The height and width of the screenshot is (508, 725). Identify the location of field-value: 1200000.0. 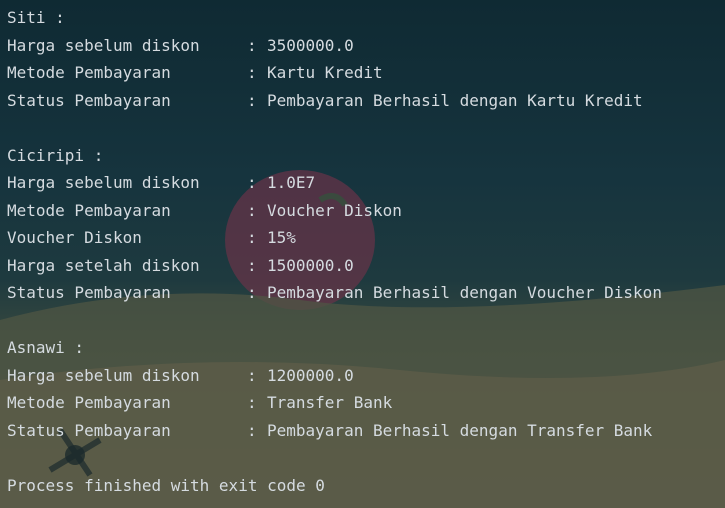
(310, 375).